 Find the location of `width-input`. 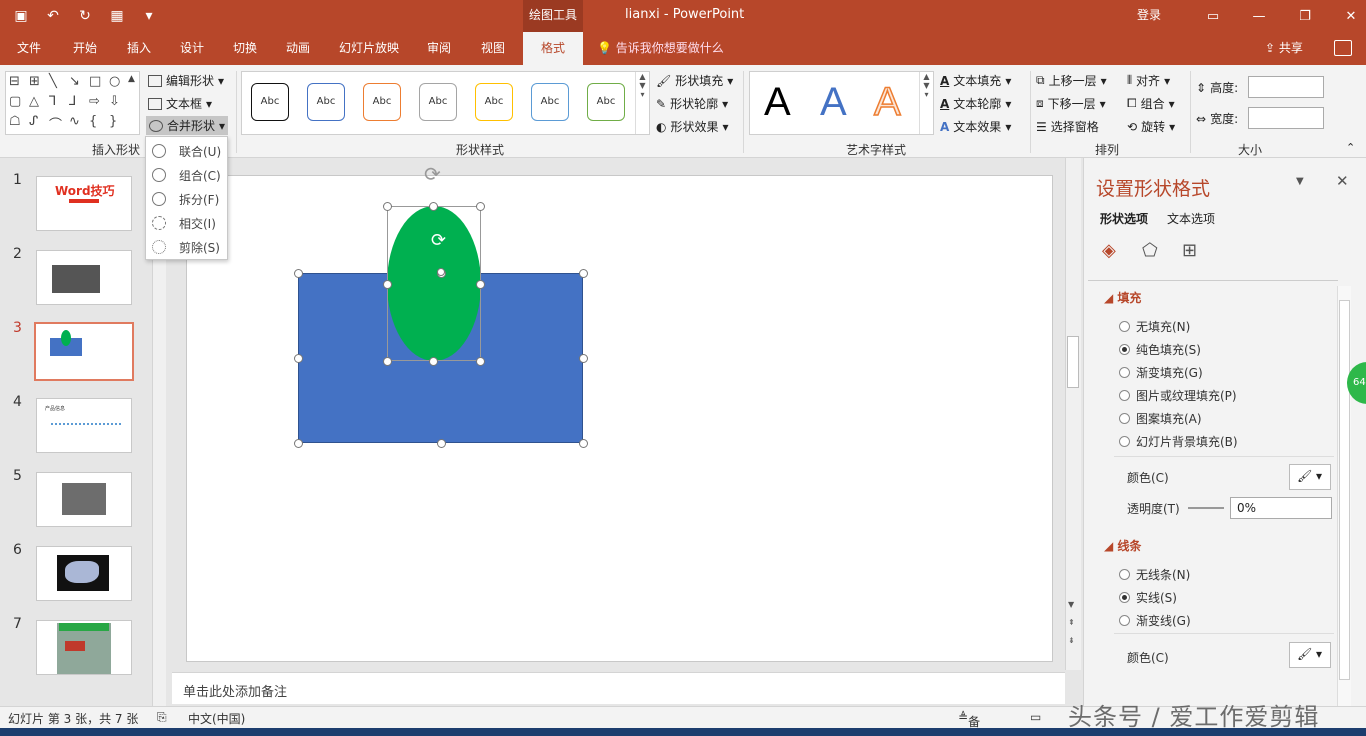

width-input is located at coordinates (1286, 118).